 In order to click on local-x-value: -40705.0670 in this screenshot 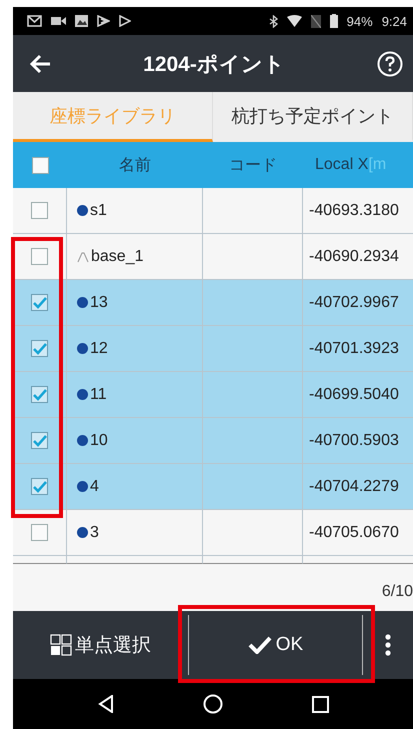, I will do `click(354, 533)`.